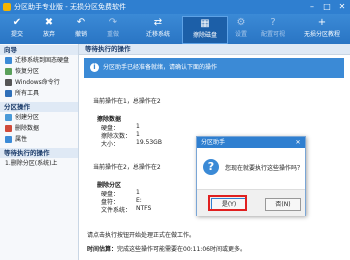 This screenshot has height=260, width=350. I want to click on delete-icon, so click(8, 128).